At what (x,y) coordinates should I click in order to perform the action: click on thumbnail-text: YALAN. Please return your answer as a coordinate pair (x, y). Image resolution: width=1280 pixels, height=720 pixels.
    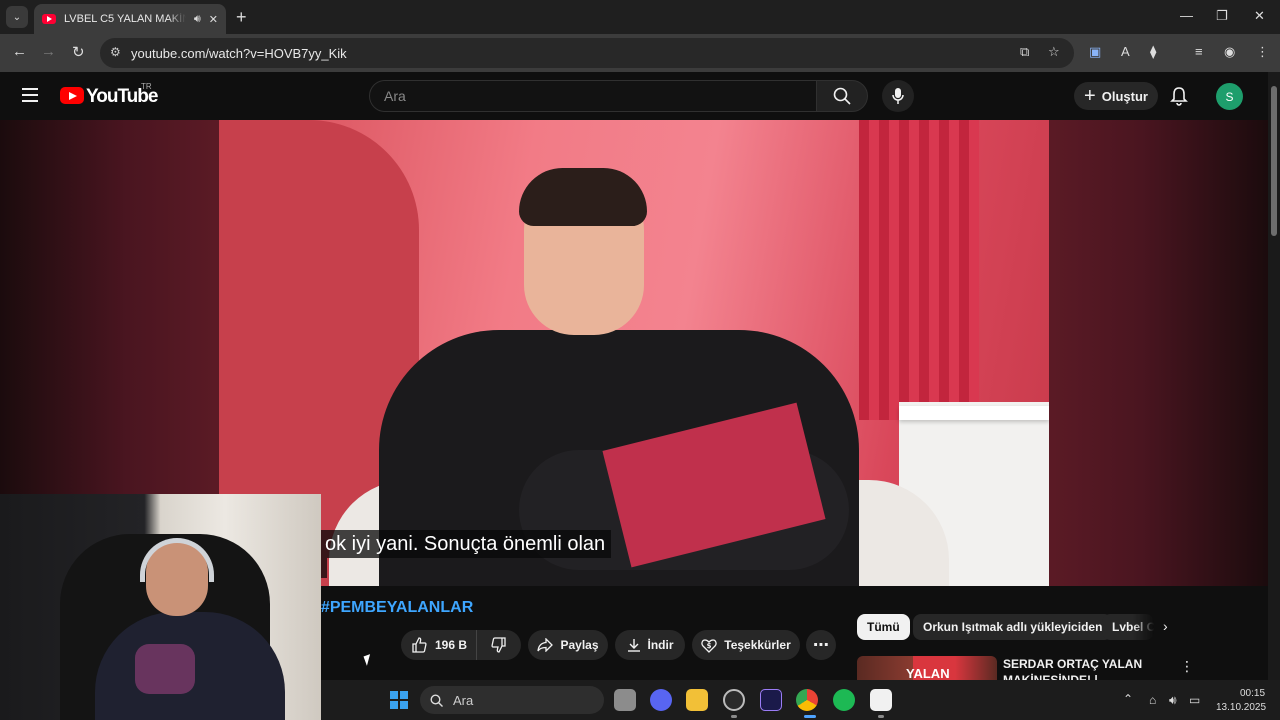
    Looking at the image, I should click on (928, 673).